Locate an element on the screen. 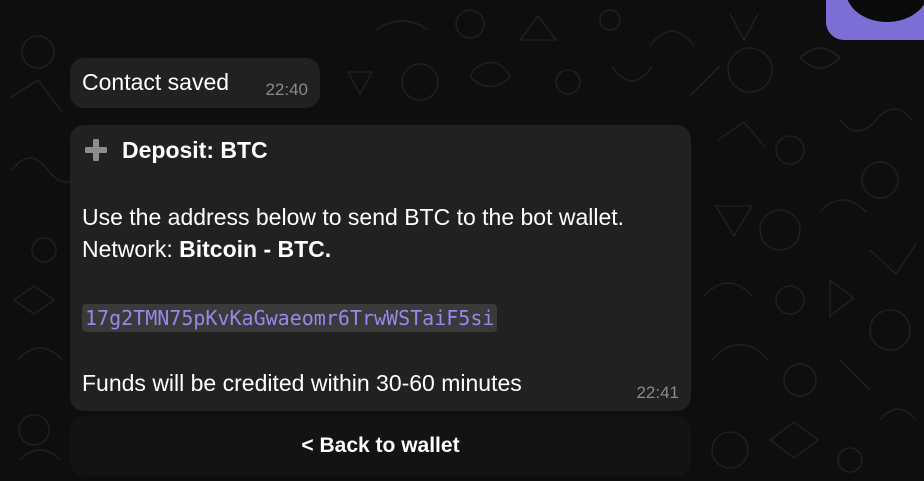  message-timestamp: 22:40 is located at coordinates (286, 89).